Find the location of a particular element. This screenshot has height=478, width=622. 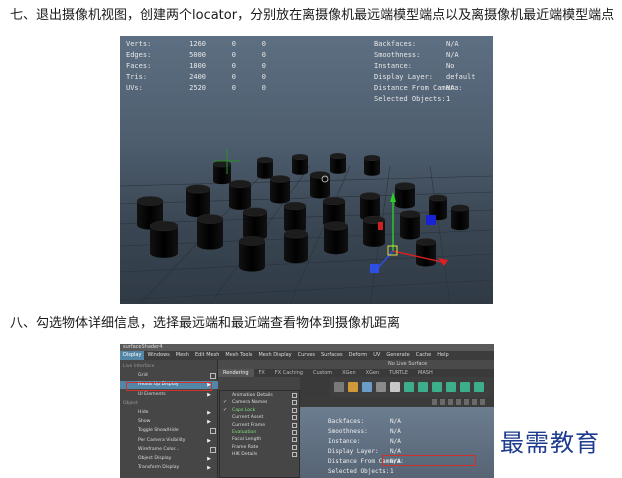

shelf-tab: FX is located at coordinates (262, 373).